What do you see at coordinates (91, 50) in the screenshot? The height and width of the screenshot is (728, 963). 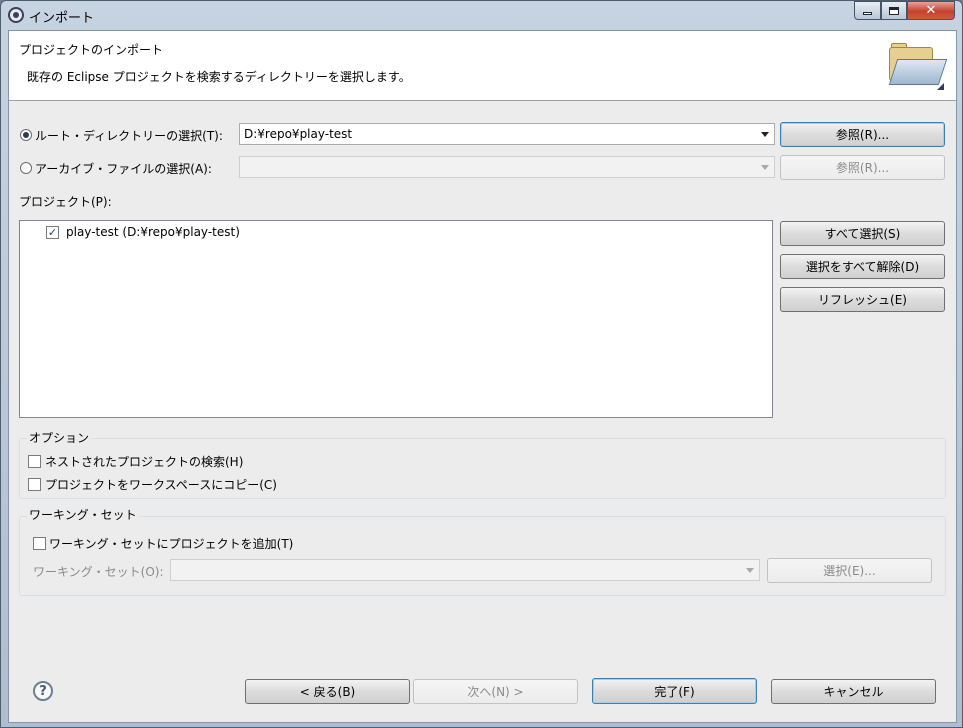 I see `page-title: プロジェクトのインポート` at bounding box center [91, 50].